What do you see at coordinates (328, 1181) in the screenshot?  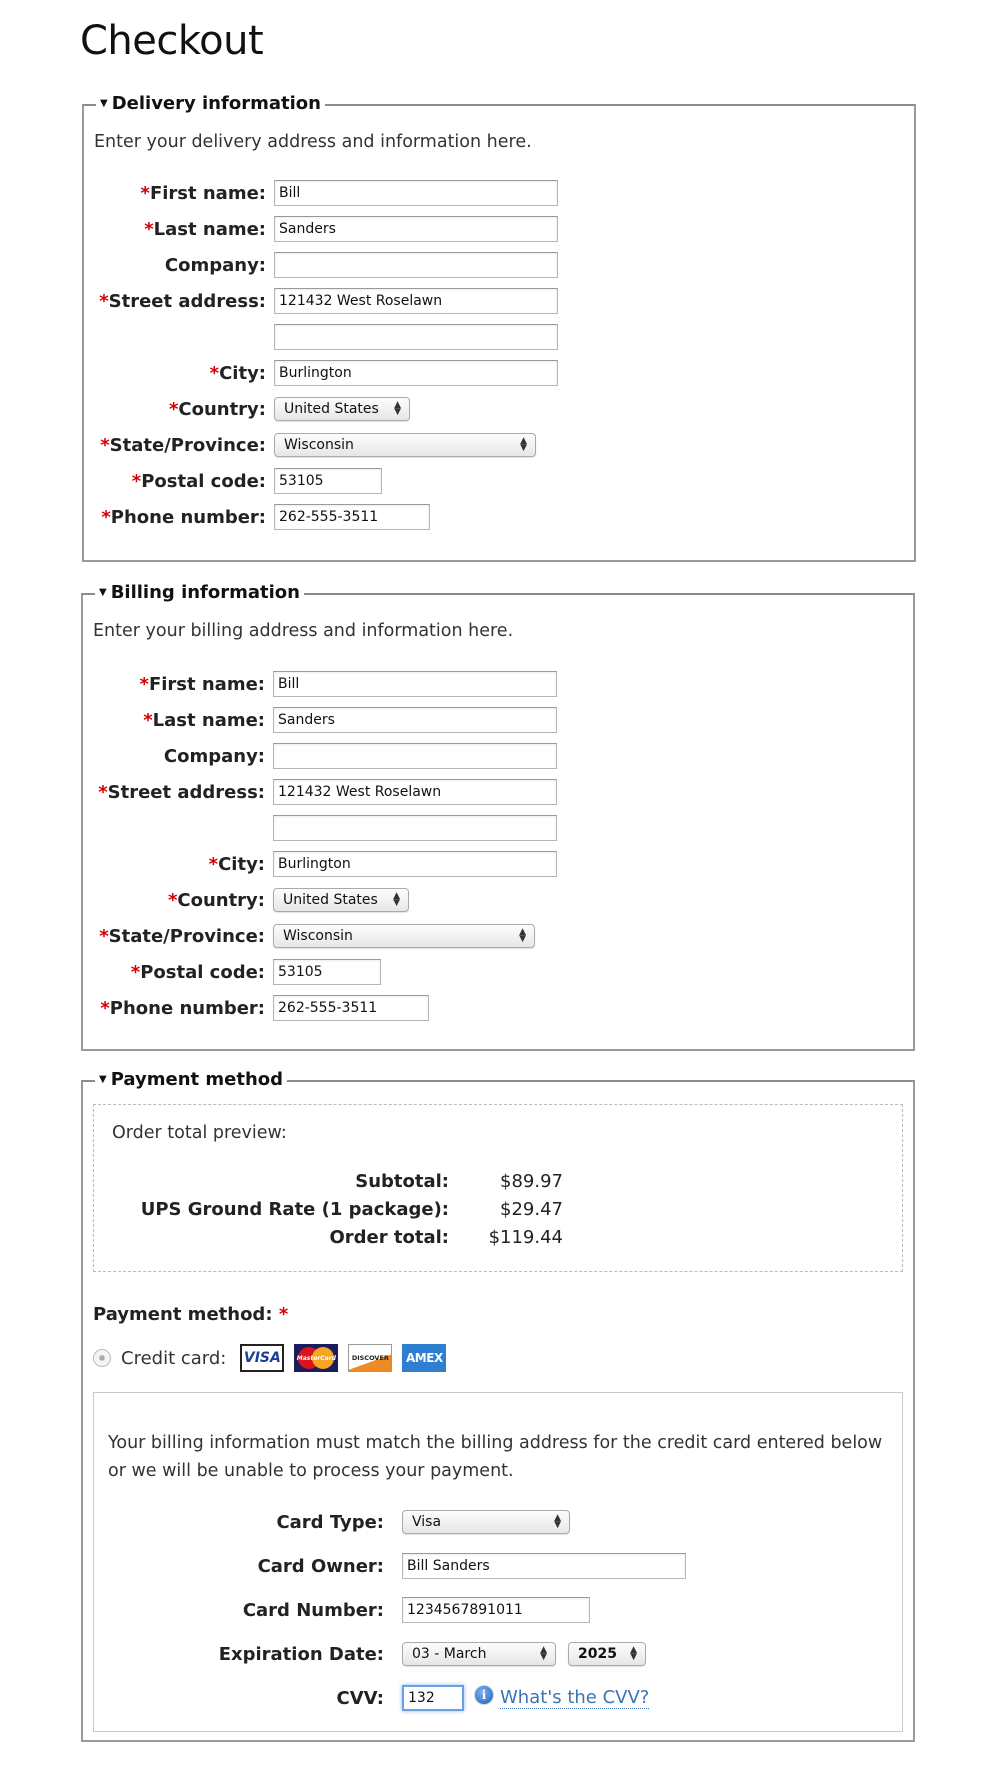 I see `totals-row: Subtotal: $89.97` at bounding box center [328, 1181].